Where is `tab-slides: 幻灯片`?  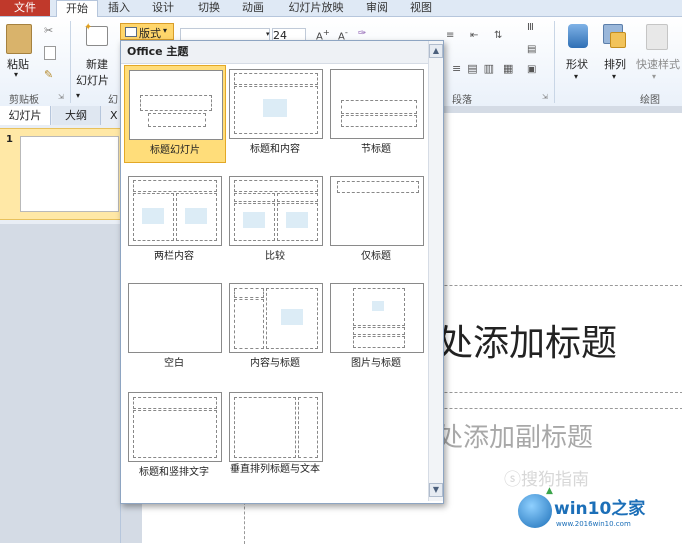 tab-slides: 幻灯片 is located at coordinates (25, 115).